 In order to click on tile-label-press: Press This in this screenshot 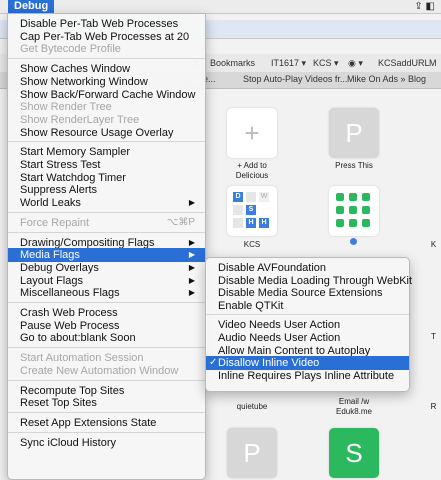, I will do `click(354, 165)`.